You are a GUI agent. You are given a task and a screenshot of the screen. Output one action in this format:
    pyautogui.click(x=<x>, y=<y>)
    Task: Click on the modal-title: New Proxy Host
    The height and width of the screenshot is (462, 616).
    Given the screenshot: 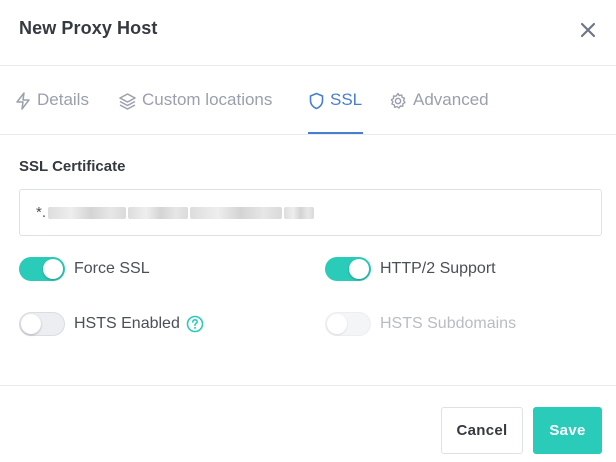 What is the action you would take?
    pyautogui.click(x=88, y=28)
    